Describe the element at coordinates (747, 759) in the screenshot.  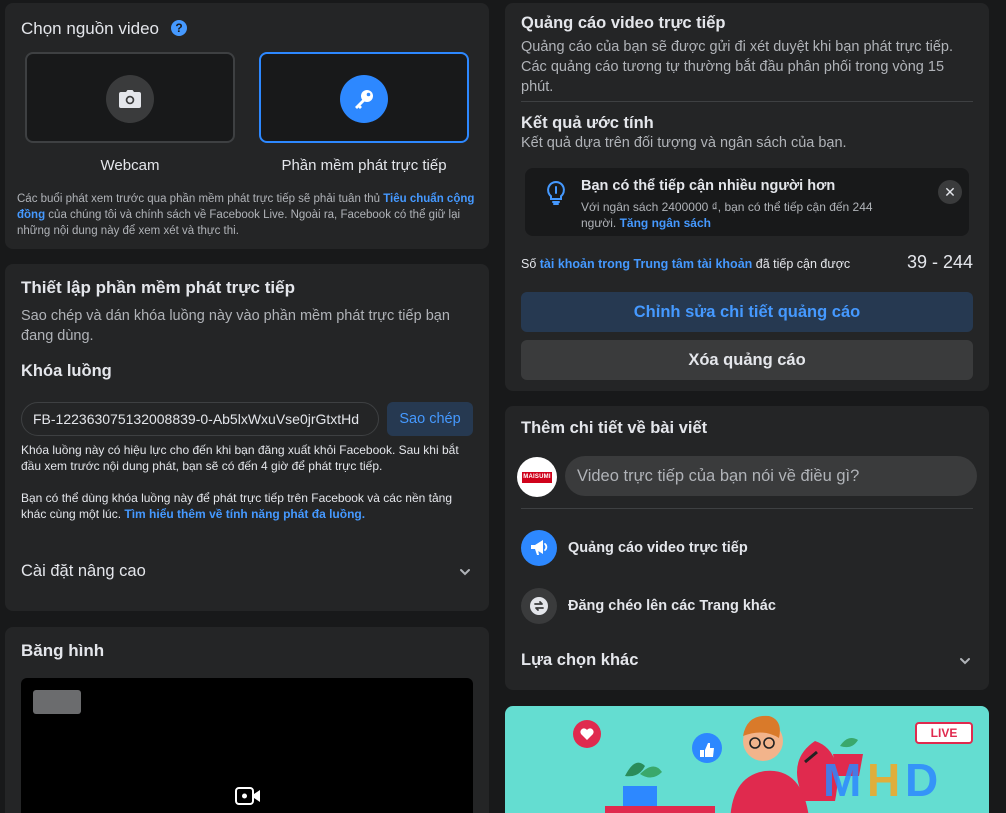
I see `live-illustration: M H D LIVE` at that location.